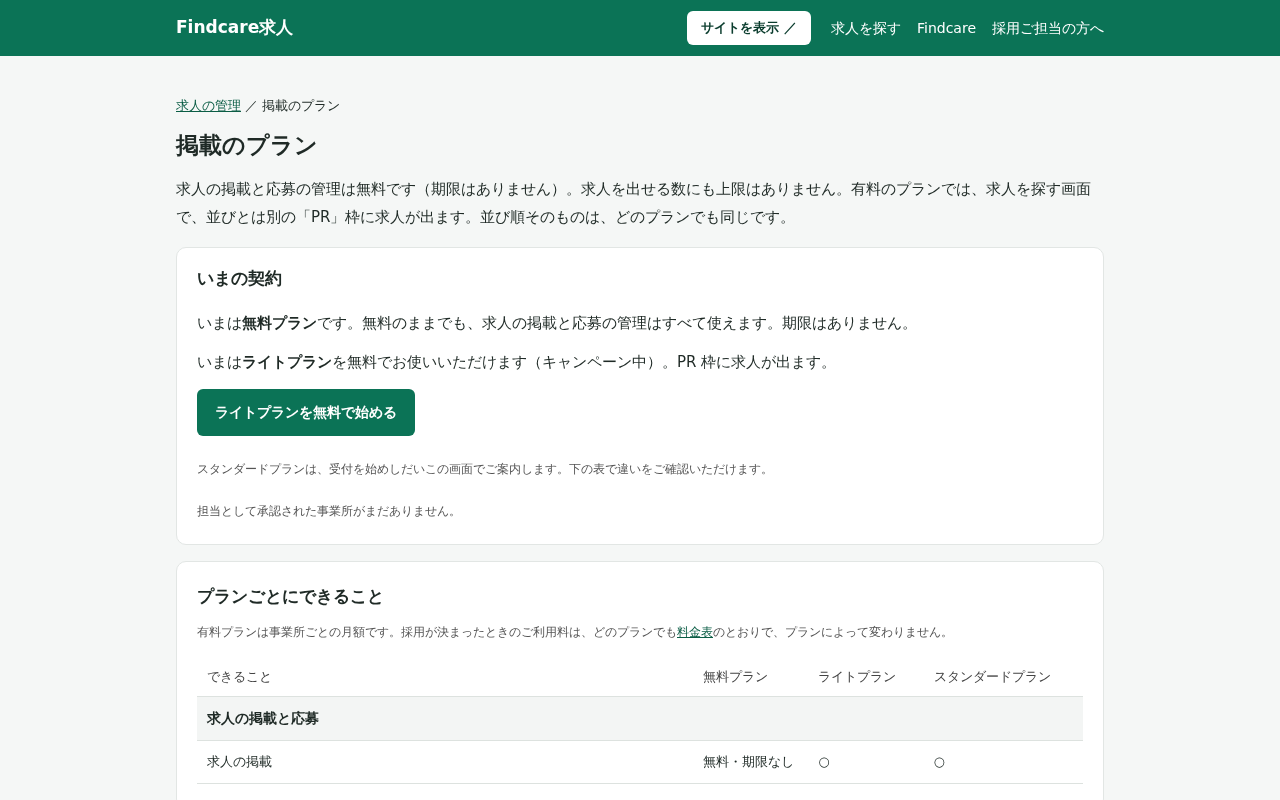 The height and width of the screenshot is (800, 1280). Describe the element at coordinates (1003, 676) in the screenshot. I see `column-header: スタンダードプラン` at that location.